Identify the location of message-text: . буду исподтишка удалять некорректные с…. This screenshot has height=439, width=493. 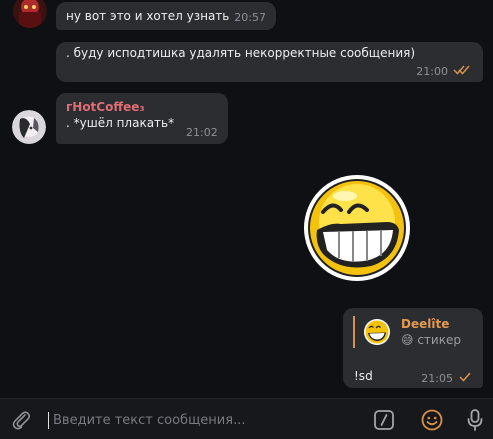
(241, 53).